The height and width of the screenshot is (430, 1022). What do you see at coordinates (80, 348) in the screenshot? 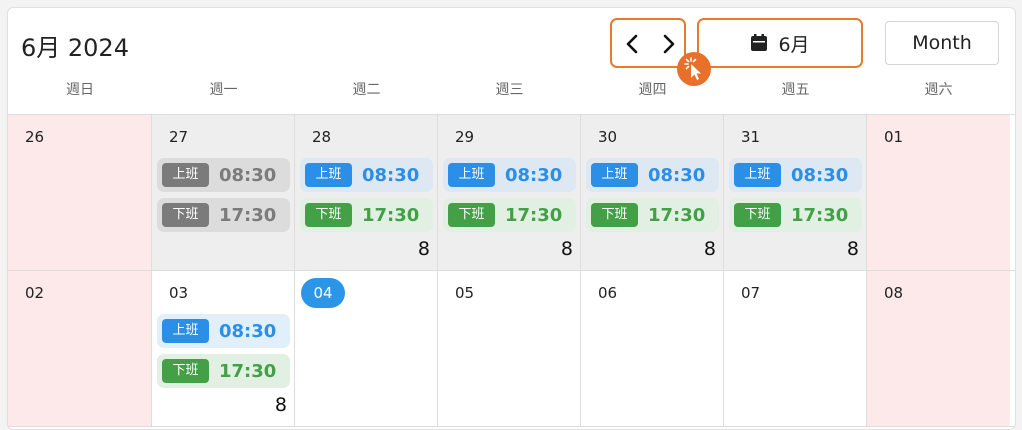
I see `day-cell: 02` at bounding box center [80, 348].